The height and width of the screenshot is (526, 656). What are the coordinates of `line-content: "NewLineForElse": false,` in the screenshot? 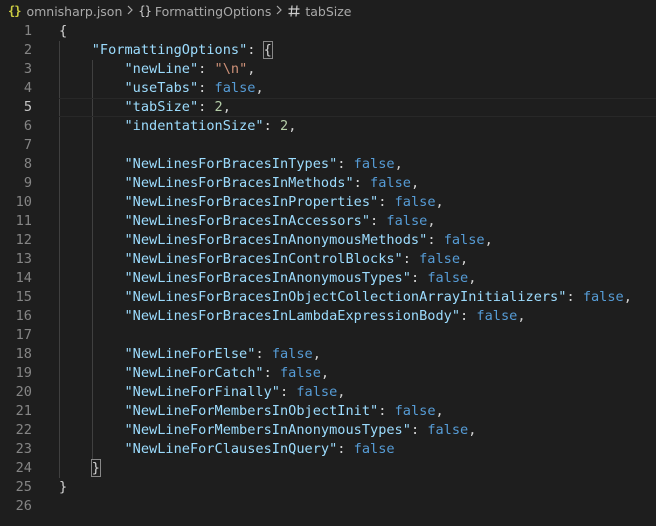 It's located at (189, 354).